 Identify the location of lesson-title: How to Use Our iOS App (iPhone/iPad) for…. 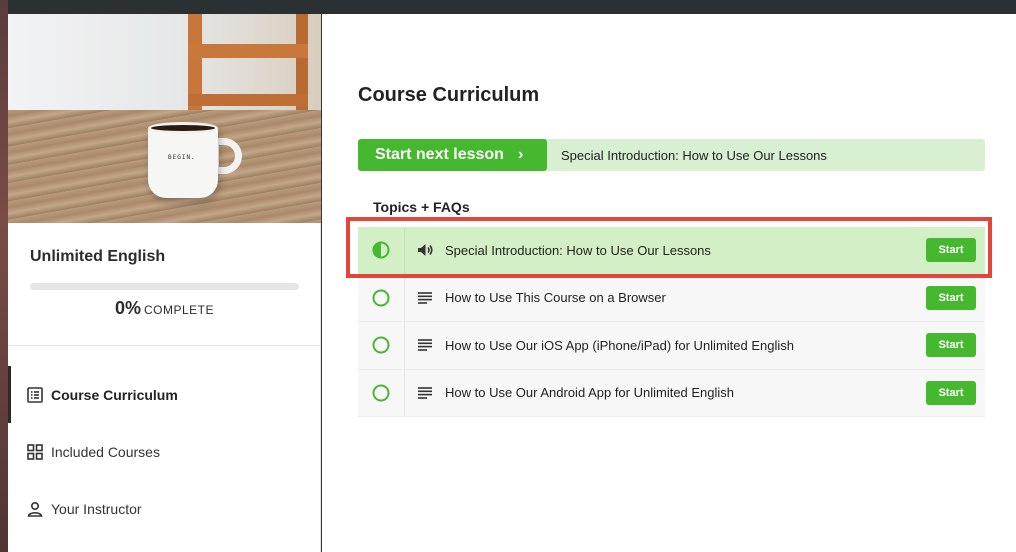
(619, 345).